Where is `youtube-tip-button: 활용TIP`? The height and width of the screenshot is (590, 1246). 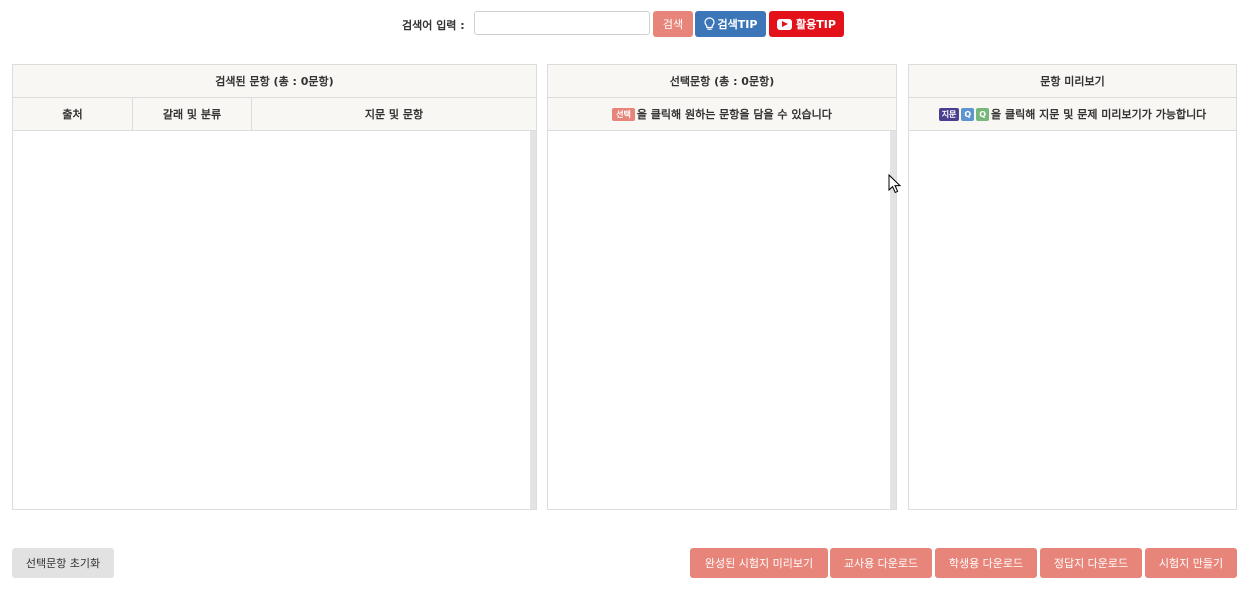 youtube-tip-button: 활용TIP is located at coordinates (806, 24).